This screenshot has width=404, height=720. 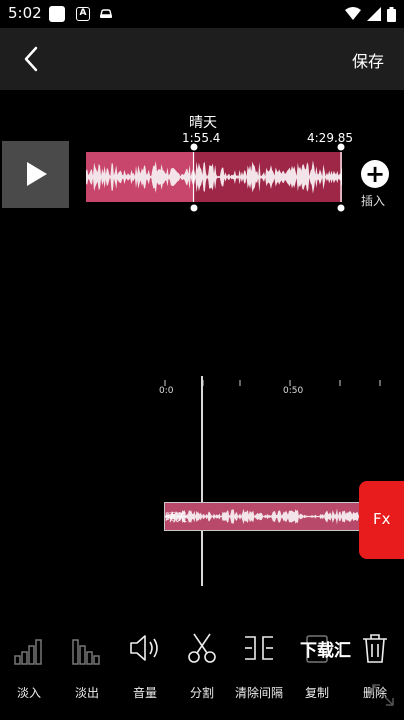 What do you see at coordinates (374, 14) in the screenshot?
I see `signal-icon` at bounding box center [374, 14].